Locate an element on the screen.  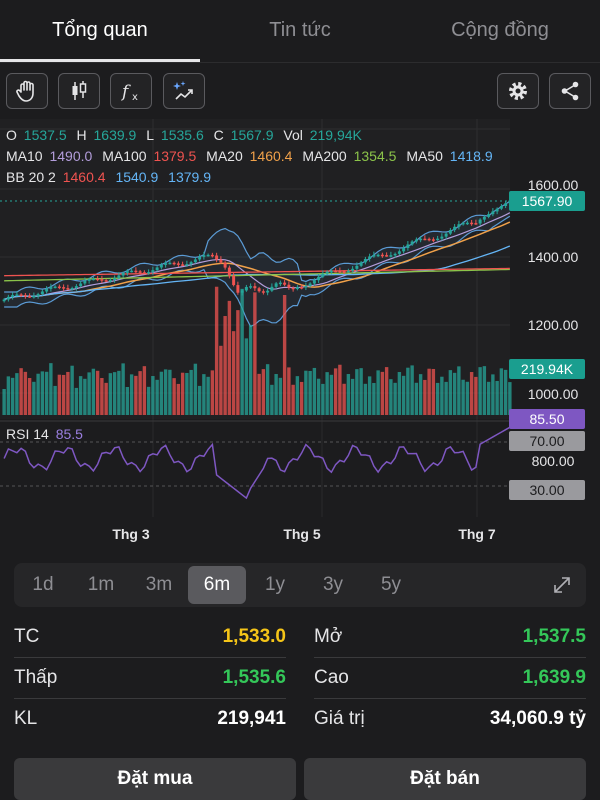
settings-button is located at coordinates (518, 91).